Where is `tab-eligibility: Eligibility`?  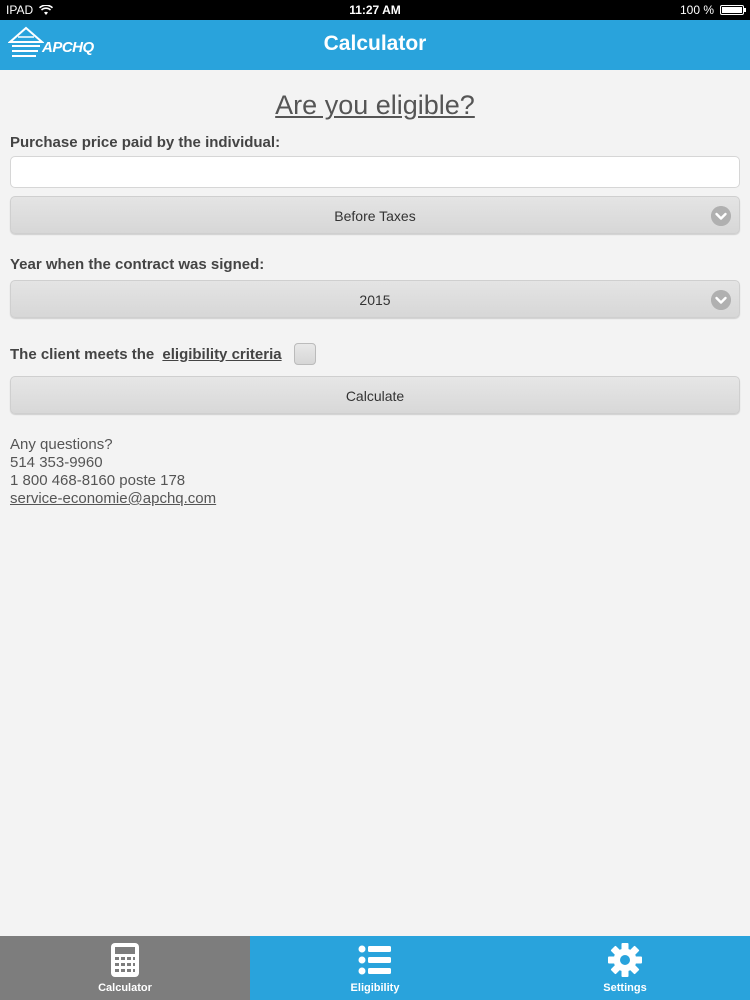 tab-eligibility: Eligibility is located at coordinates (375, 968).